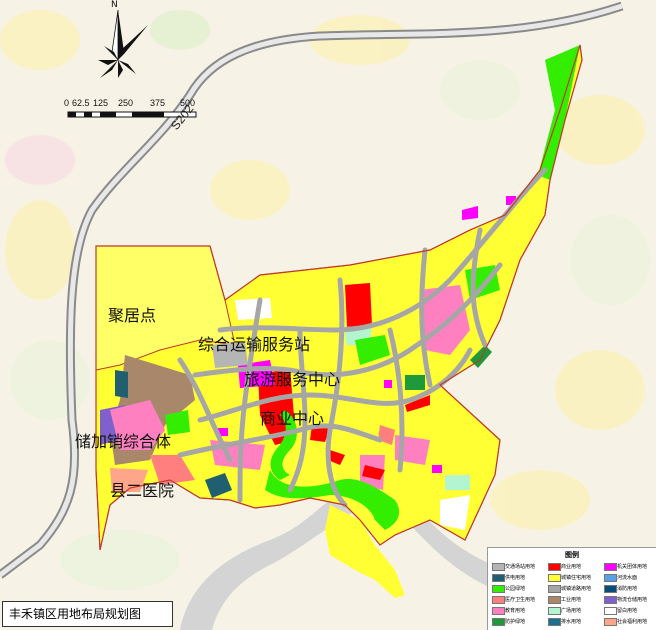  What do you see at coordinates (126, 103) in the screenshot?
I see `scale-tick: 250` at bounding box center [126, 103].